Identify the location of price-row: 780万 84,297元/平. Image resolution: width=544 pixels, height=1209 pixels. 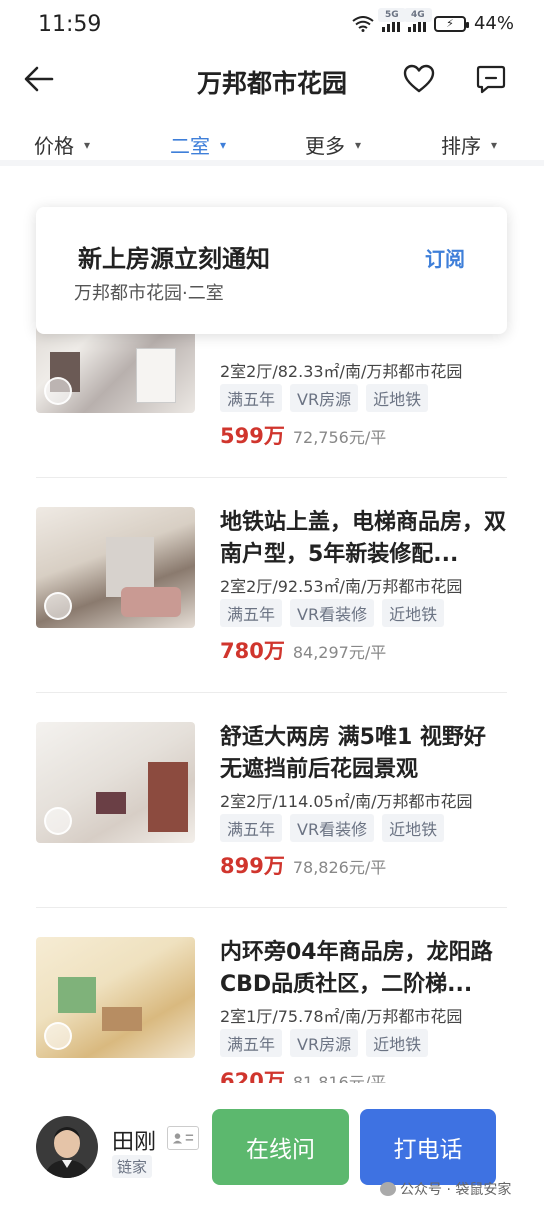
(303, 650).